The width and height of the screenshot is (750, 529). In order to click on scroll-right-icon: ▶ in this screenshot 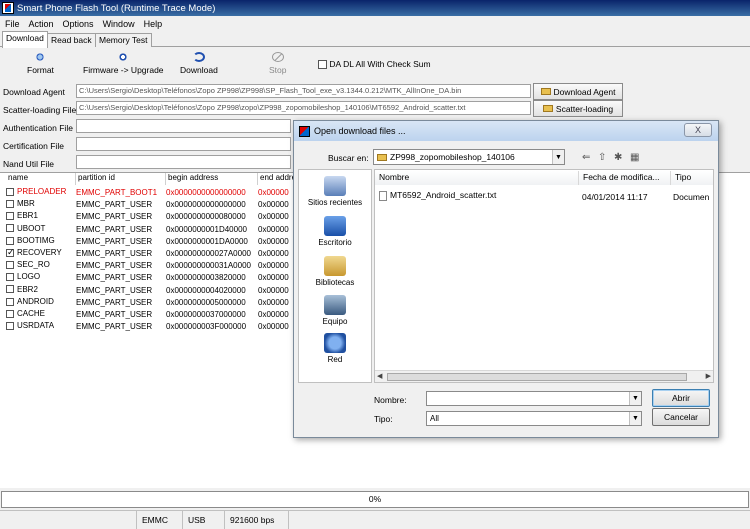, I will do `click(708, 376)`.